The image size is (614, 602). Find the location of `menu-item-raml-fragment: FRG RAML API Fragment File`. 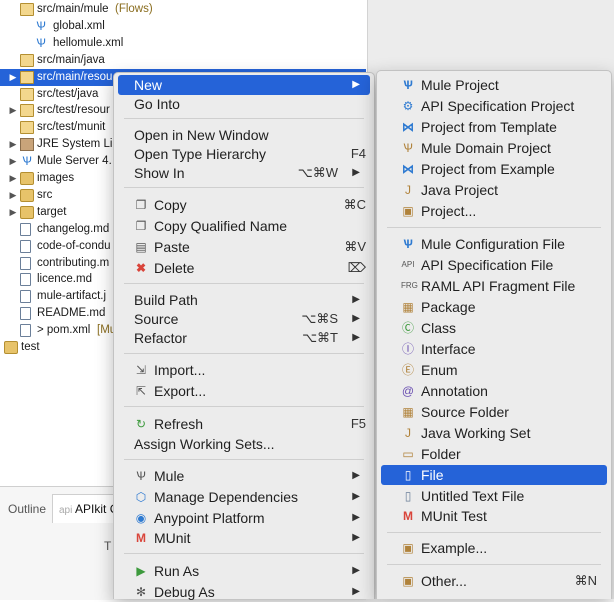

menu-item-raml-fragment: FRG RAML API Fragment File is located at coordinates (494, 286).